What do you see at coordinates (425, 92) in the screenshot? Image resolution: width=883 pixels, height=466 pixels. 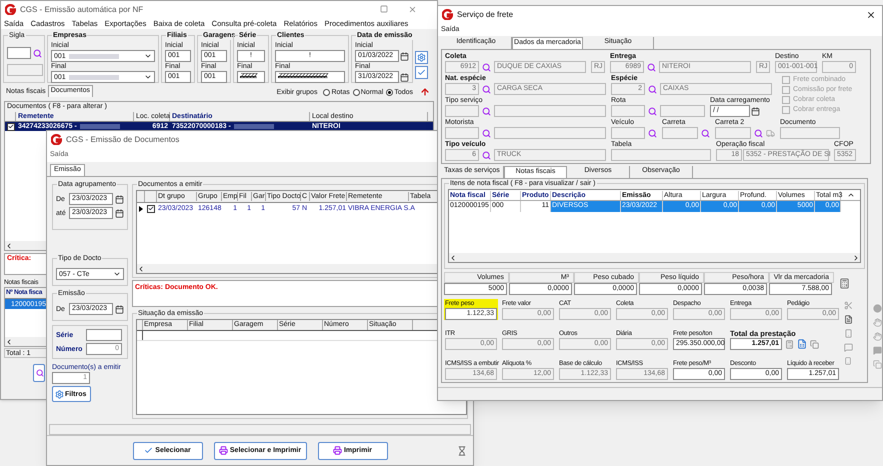 I see `arrow-up-icon` at bounding box center [425, 92].